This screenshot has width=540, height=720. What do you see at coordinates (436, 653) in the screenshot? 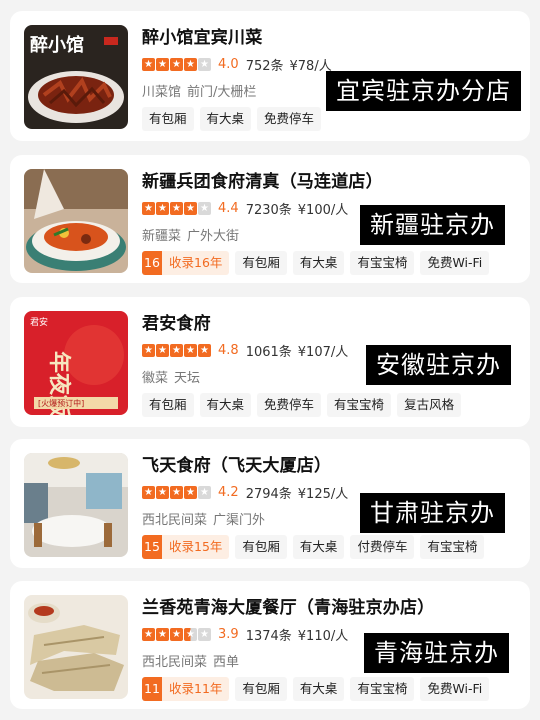
I see `overlay-banner: 青海驻京办` at bounding box center [436, 653].